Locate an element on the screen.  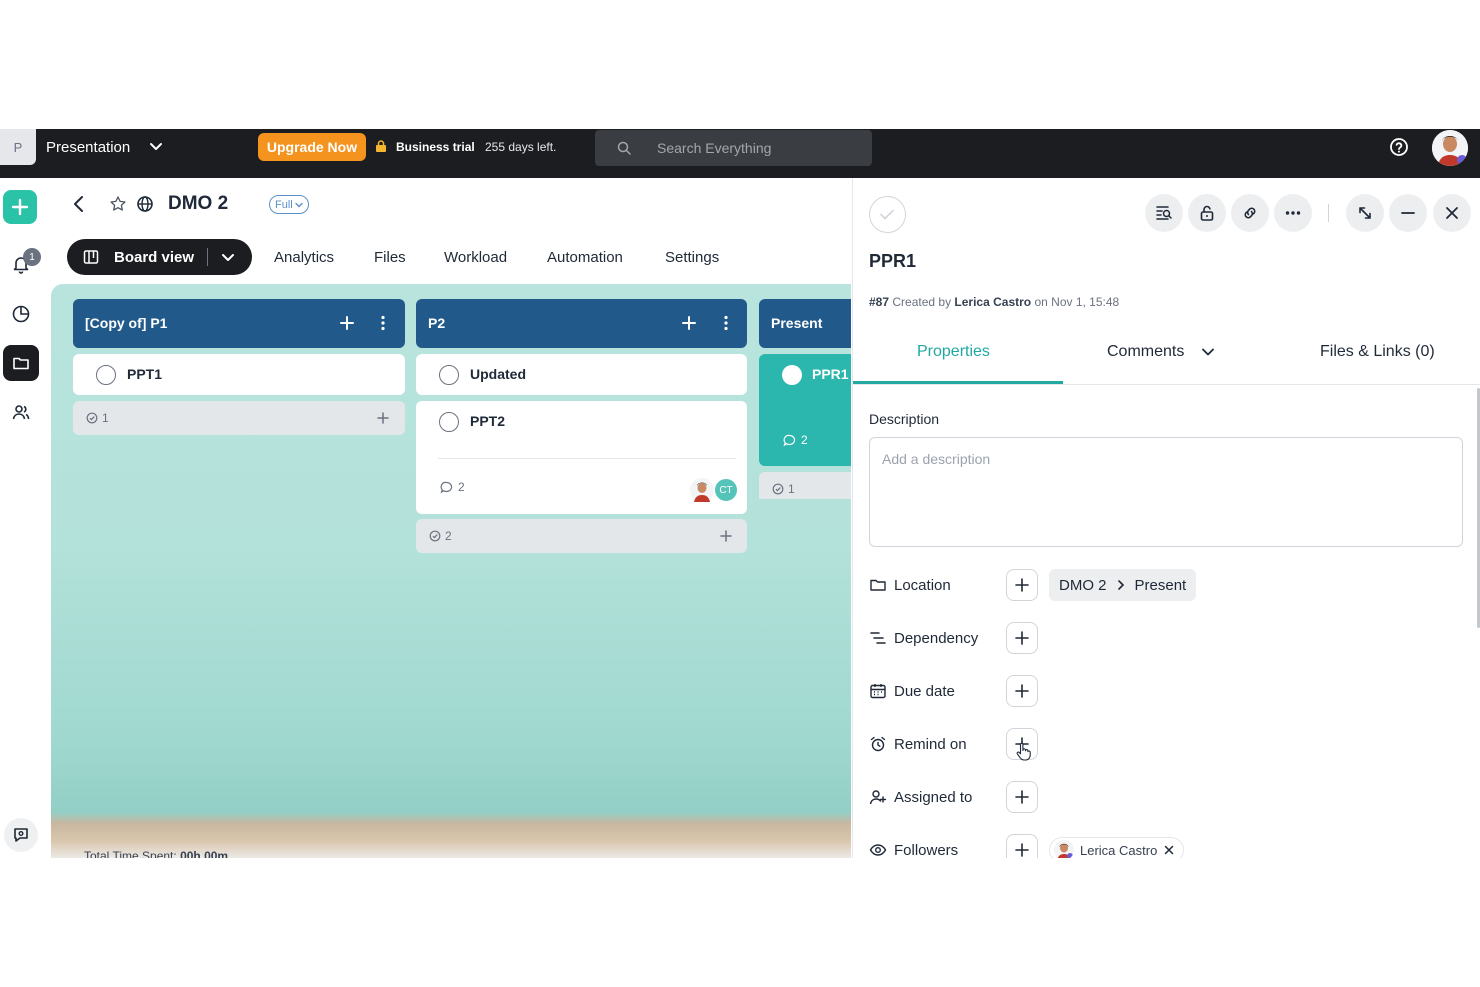
close-button is located at coordinates (1452, 213).